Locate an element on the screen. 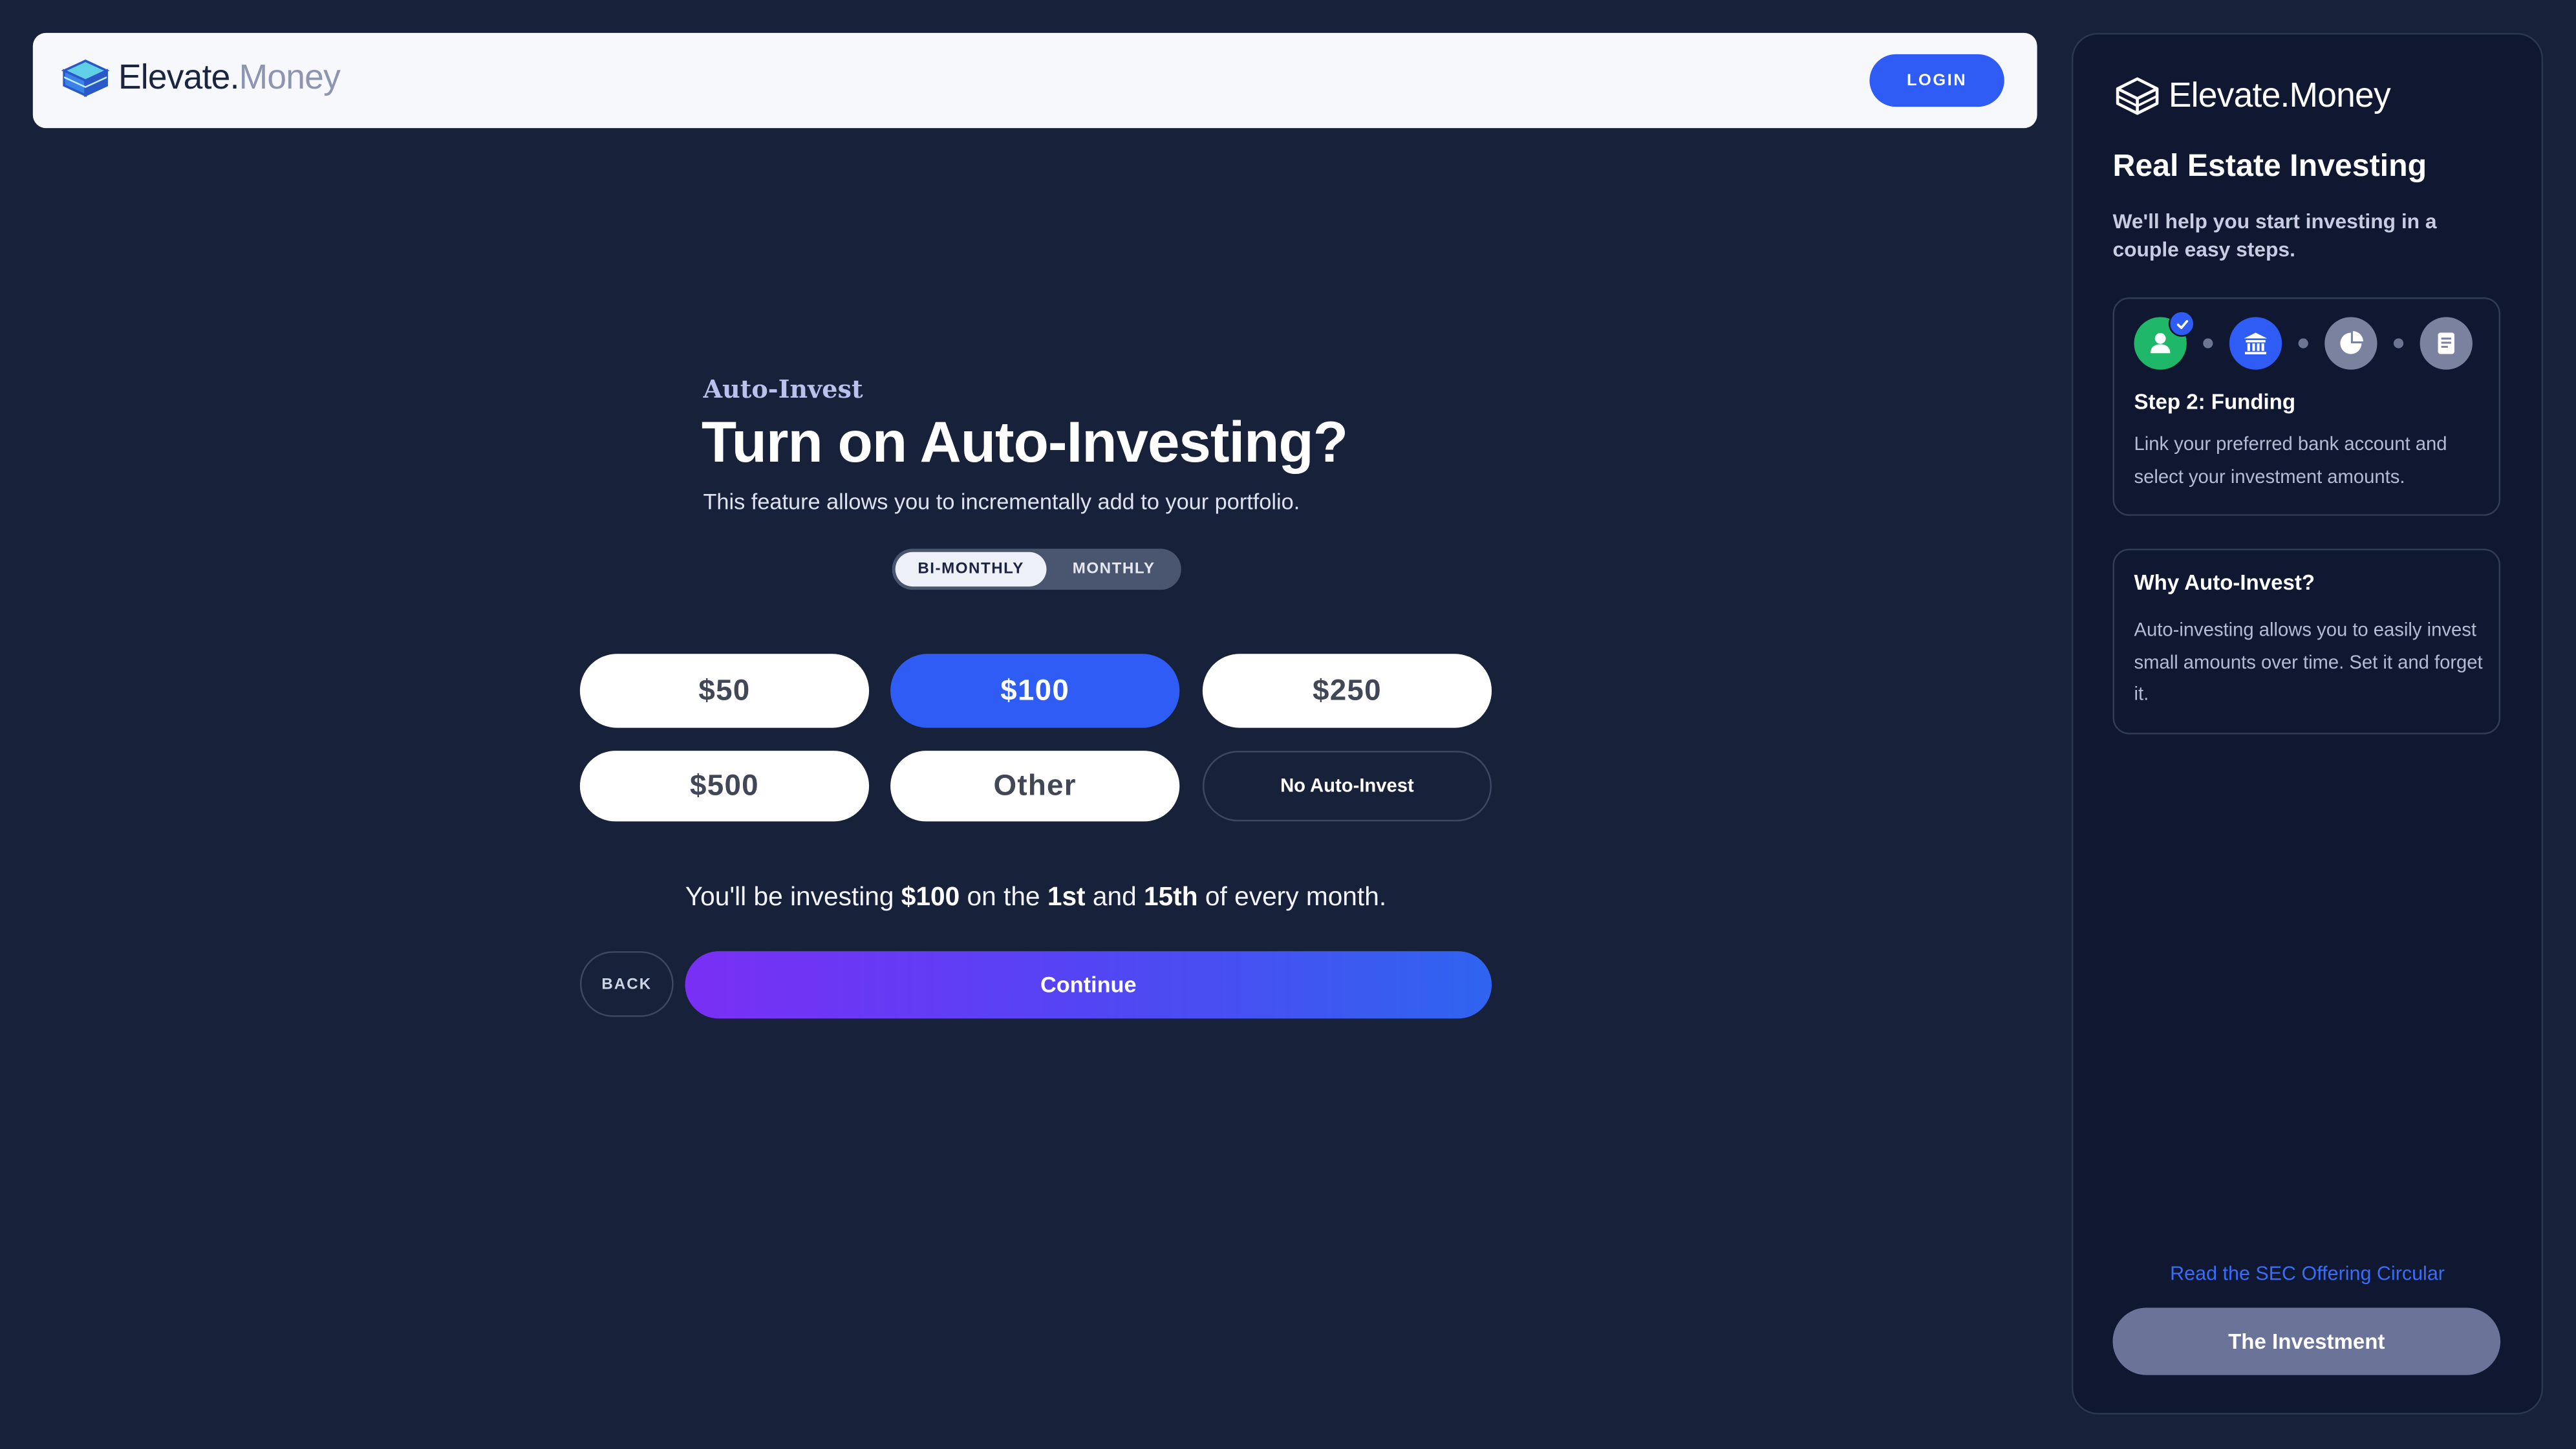 This screenshot has width=2576, height=1449. amount-option-500: $500 is located at coordinates (724, 786).